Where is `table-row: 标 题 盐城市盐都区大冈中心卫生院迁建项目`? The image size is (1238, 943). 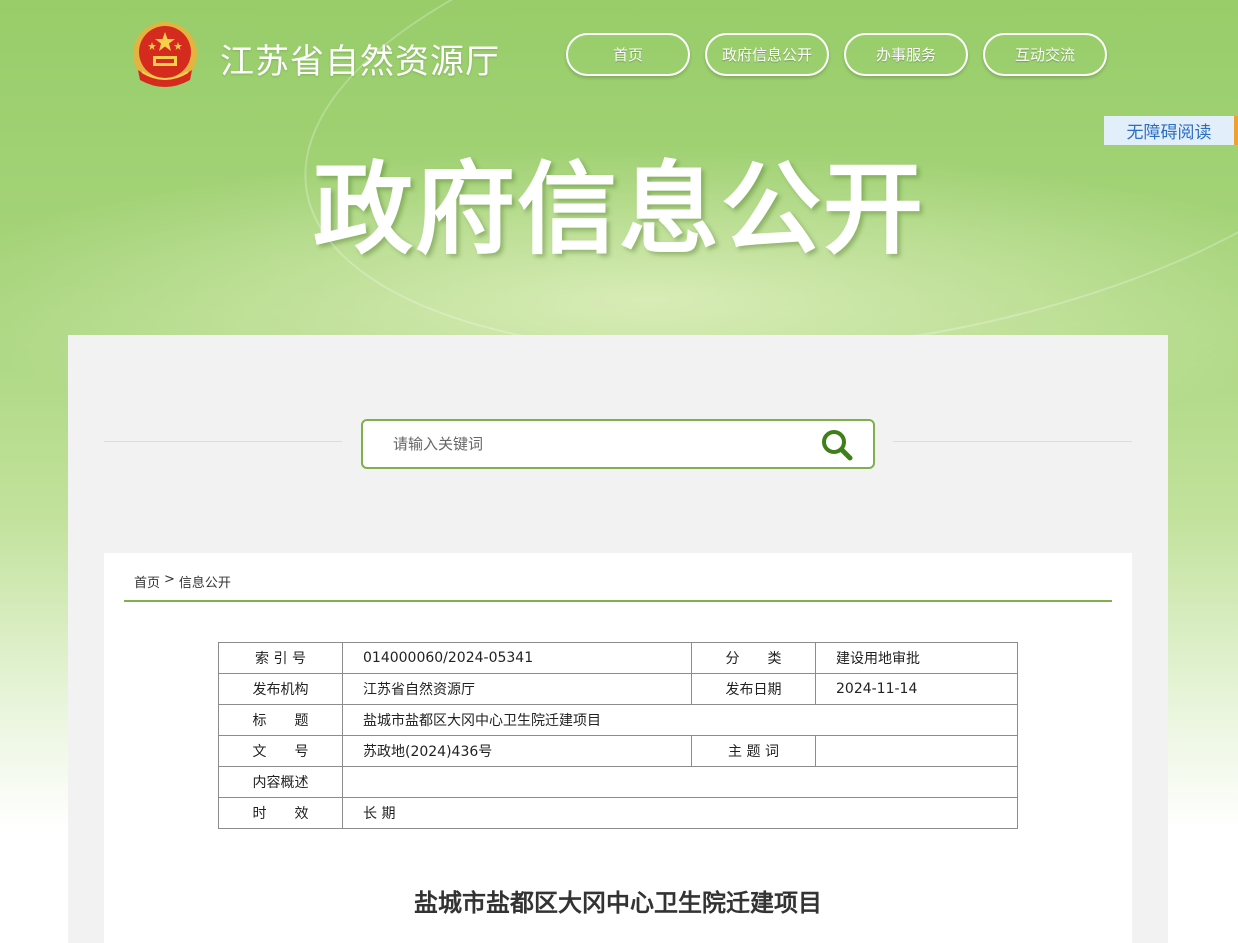 table-row: 标 题 盐城市盐都区大冈中心卫生院迁建项目 is located at coordinates (618, 720).